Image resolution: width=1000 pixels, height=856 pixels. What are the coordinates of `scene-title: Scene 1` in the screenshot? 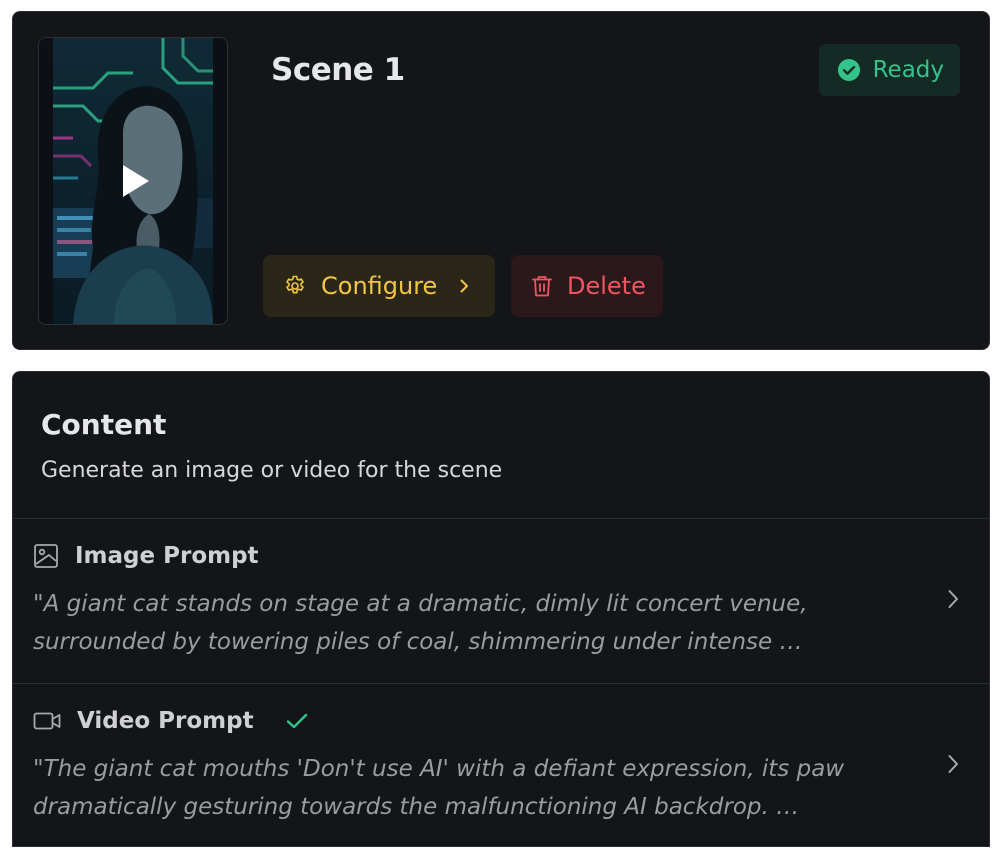 It's located at (338, 70).